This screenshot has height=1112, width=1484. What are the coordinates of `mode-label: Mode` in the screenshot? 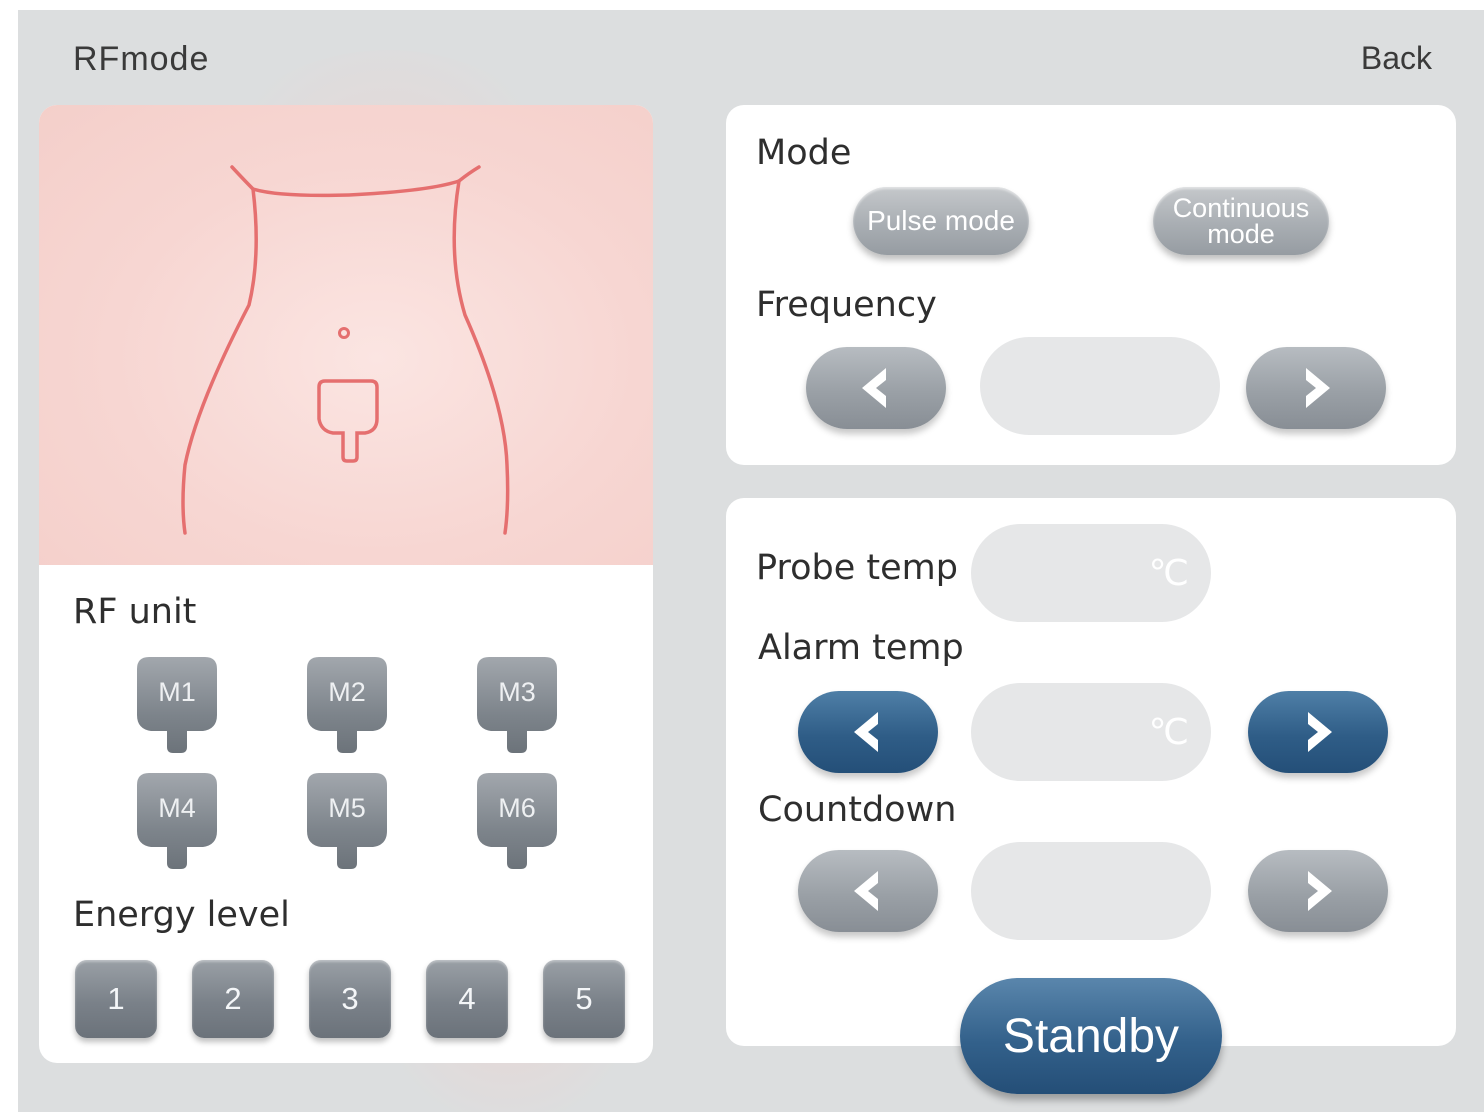 It's located at (804, 153).